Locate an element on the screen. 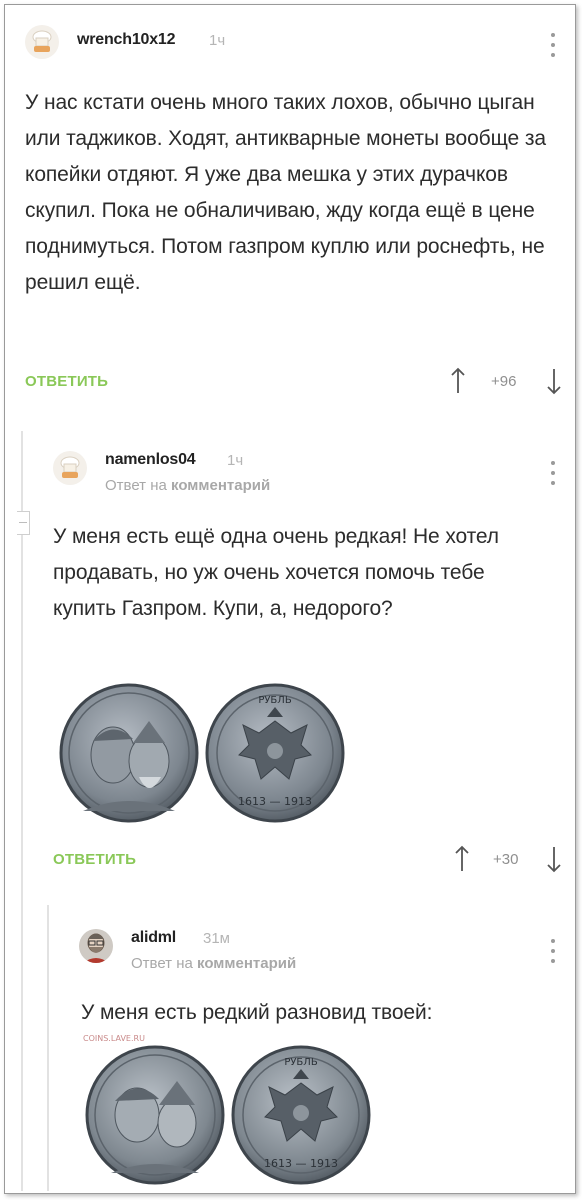  reply-to-prefix: Ответ на is located at coordinates (162, 963).